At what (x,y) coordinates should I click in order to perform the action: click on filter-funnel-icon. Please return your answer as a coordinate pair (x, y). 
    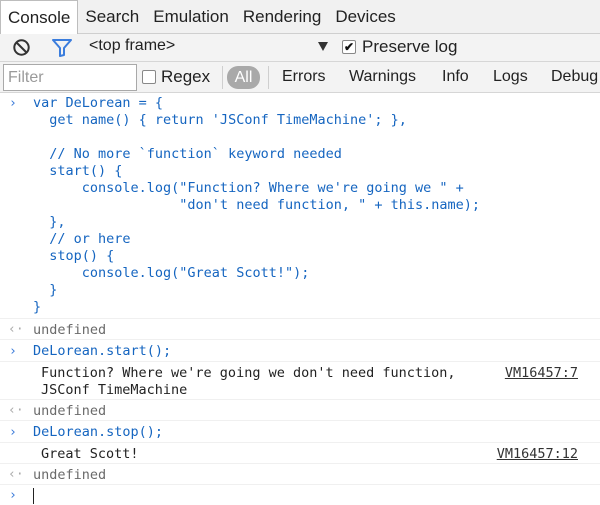
    Looking at the image, I should click on (62, 48).